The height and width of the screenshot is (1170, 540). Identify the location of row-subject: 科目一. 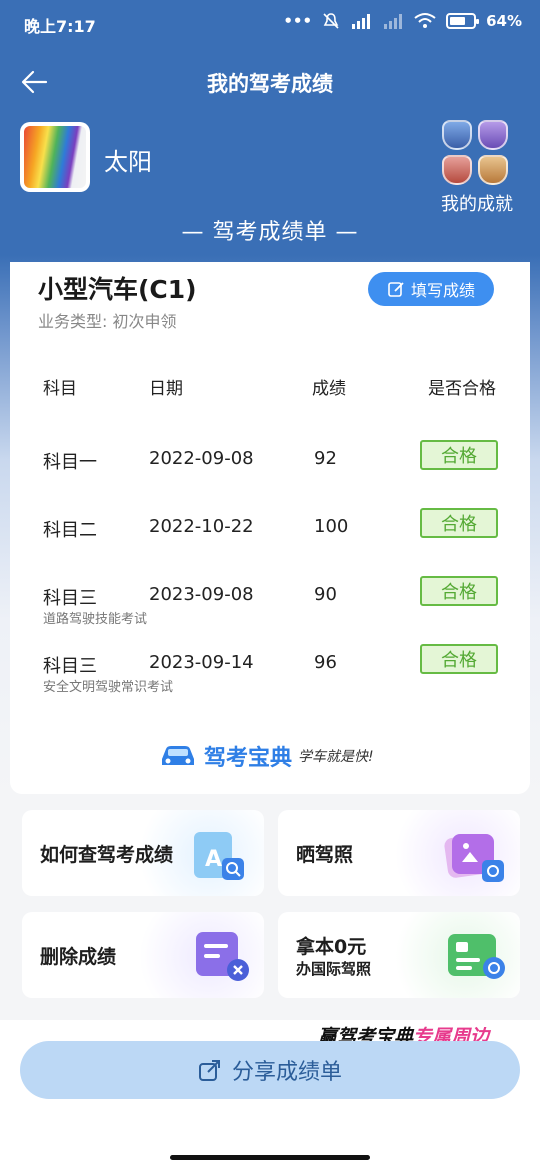
(70, 462).